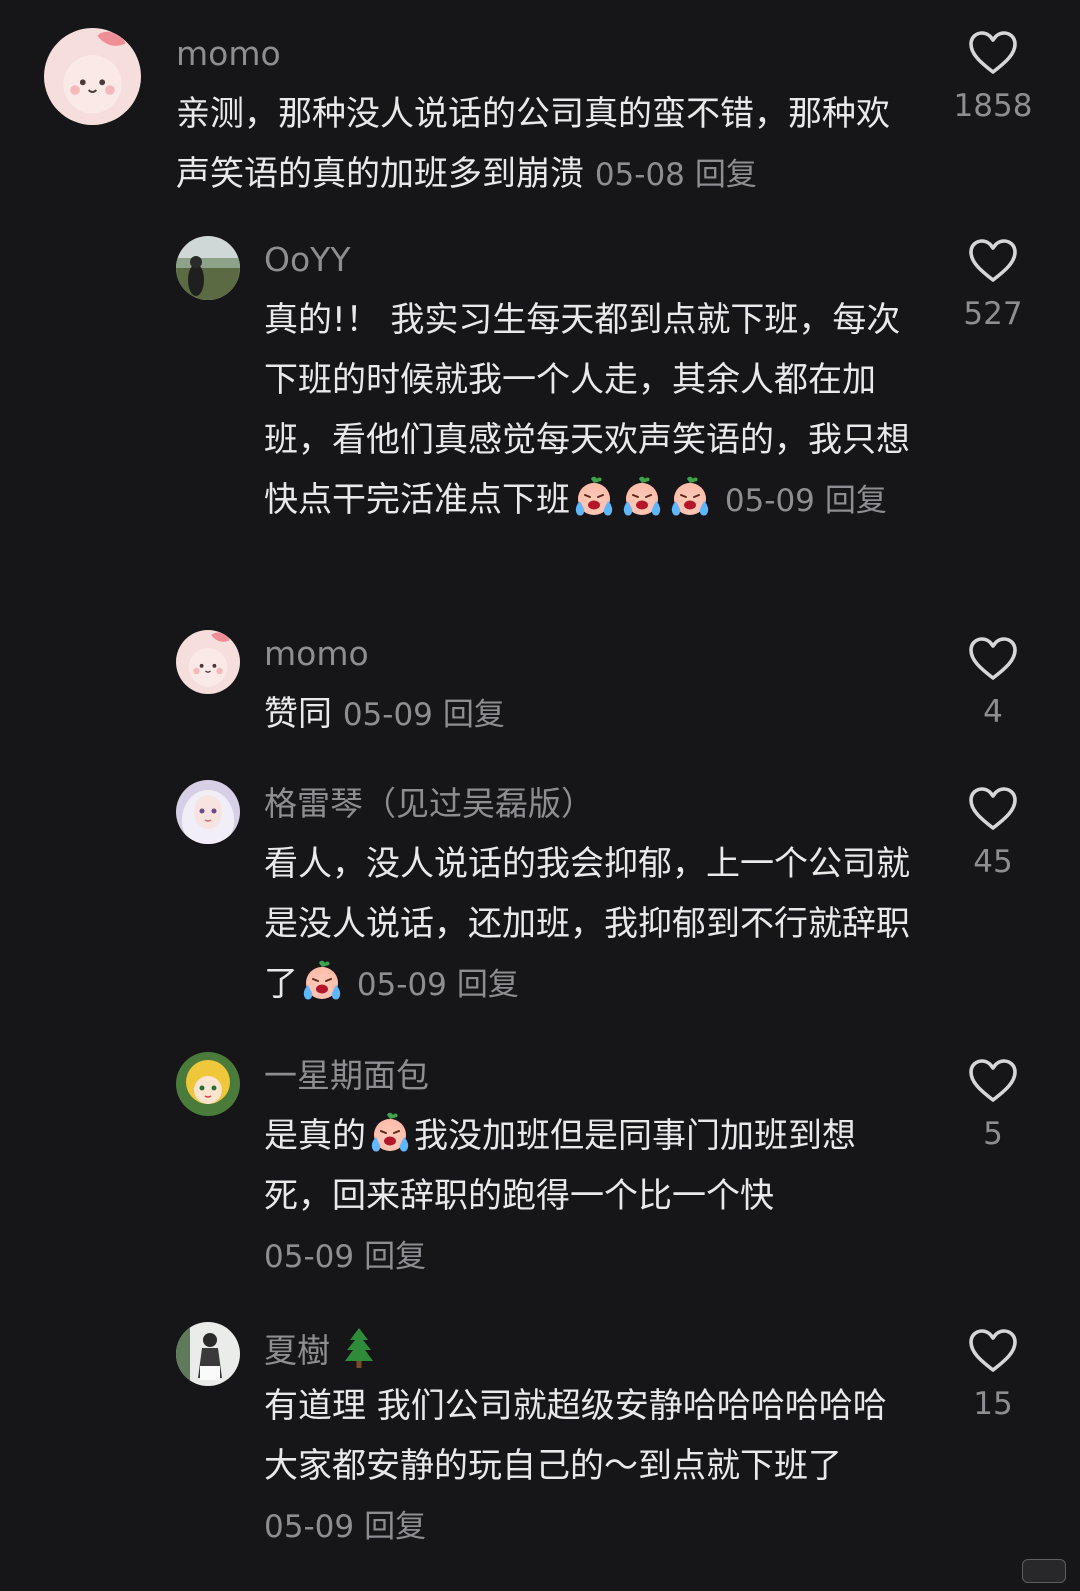  What do you see at coordinates (594, 714) in the screenshot?
I see `comment-text: 赞同 05-09 回复` at bounding box center [594, 714].